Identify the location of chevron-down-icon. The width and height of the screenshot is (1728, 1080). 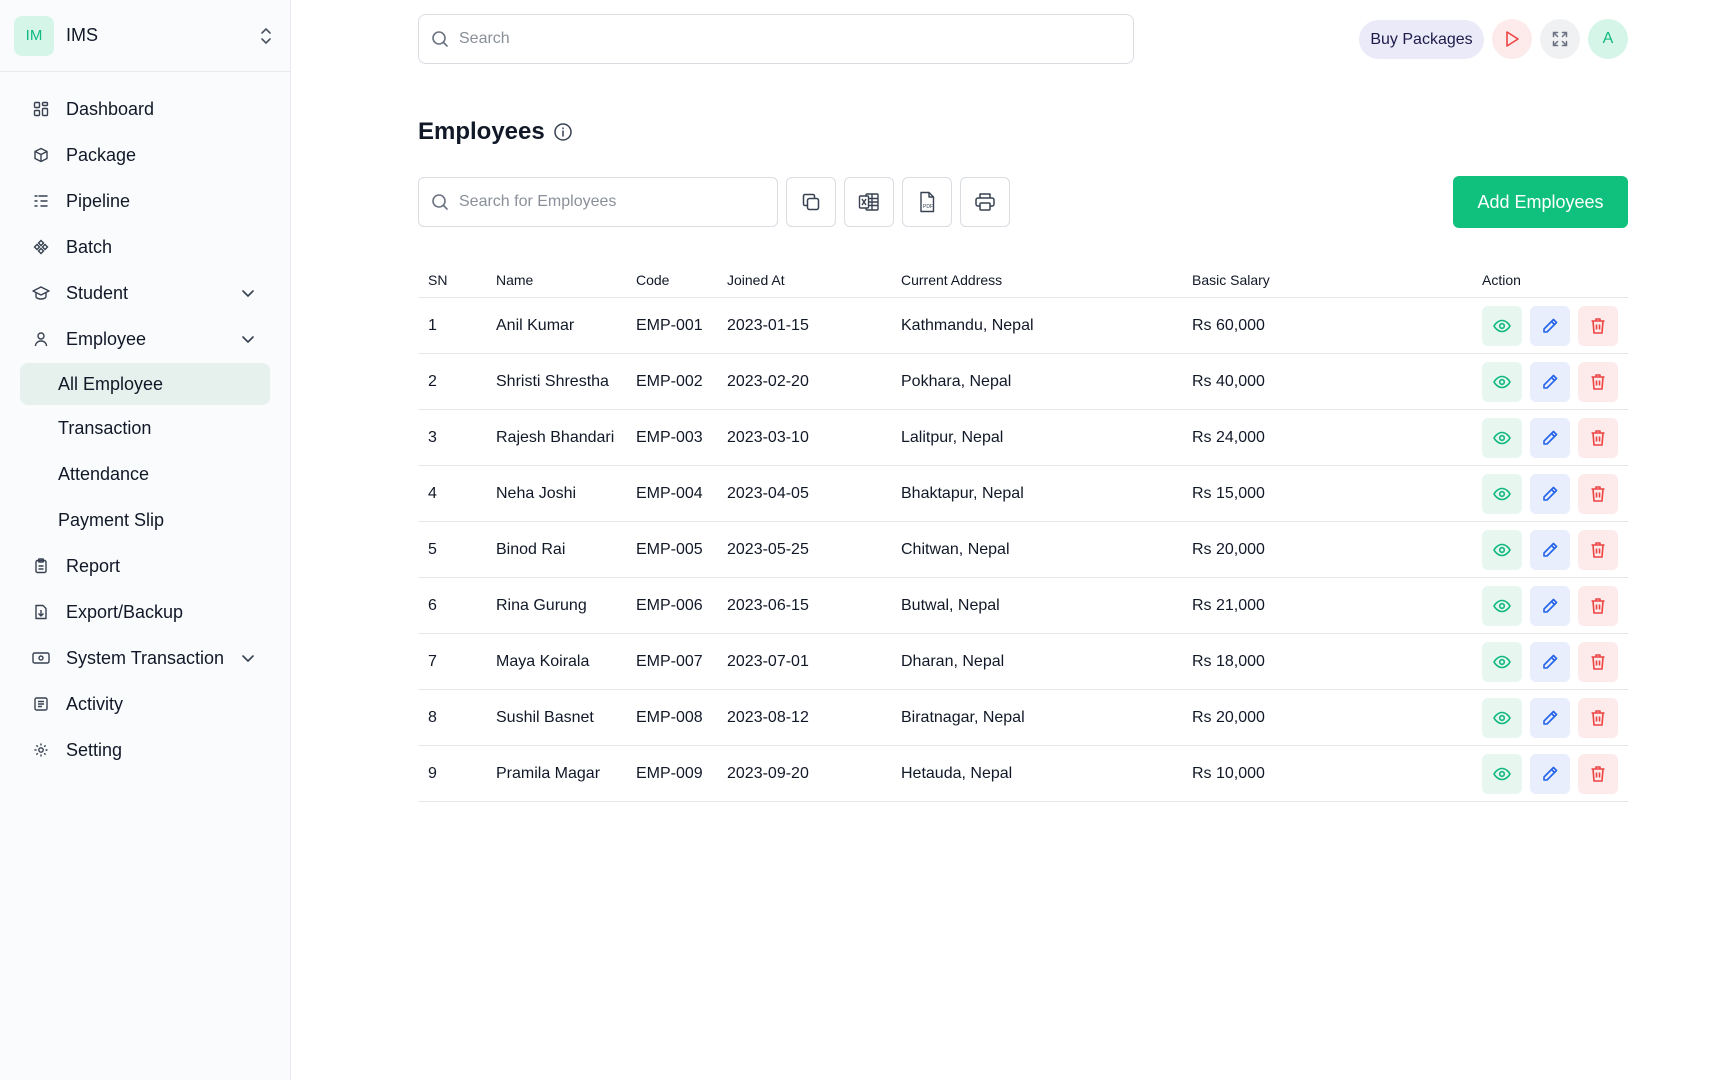
(248, 293).